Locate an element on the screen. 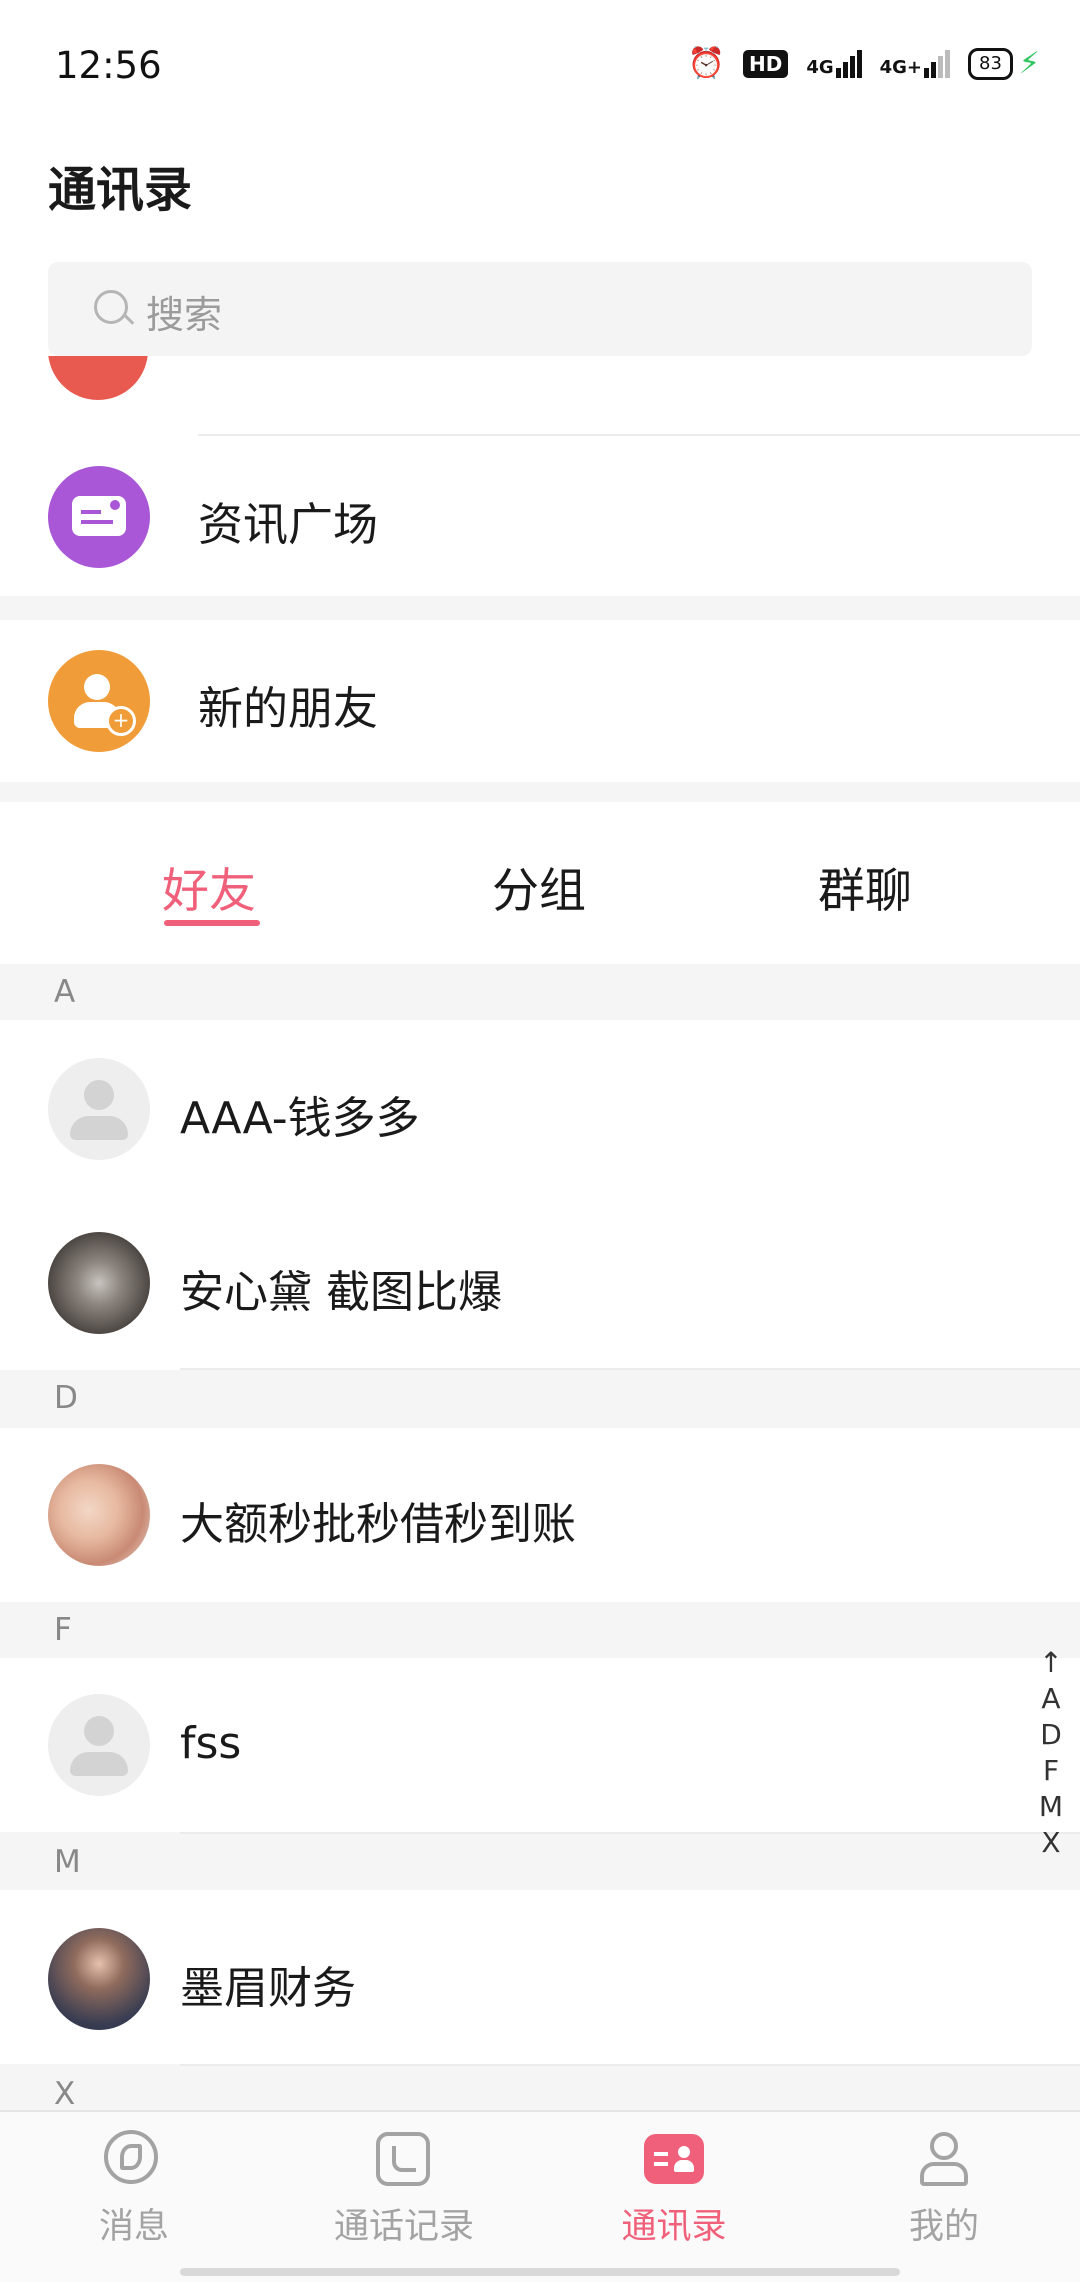 Image resolution: width=1080 pixels, height=2282 pixels. call-log-icon is located at coordinates (404, 2160).